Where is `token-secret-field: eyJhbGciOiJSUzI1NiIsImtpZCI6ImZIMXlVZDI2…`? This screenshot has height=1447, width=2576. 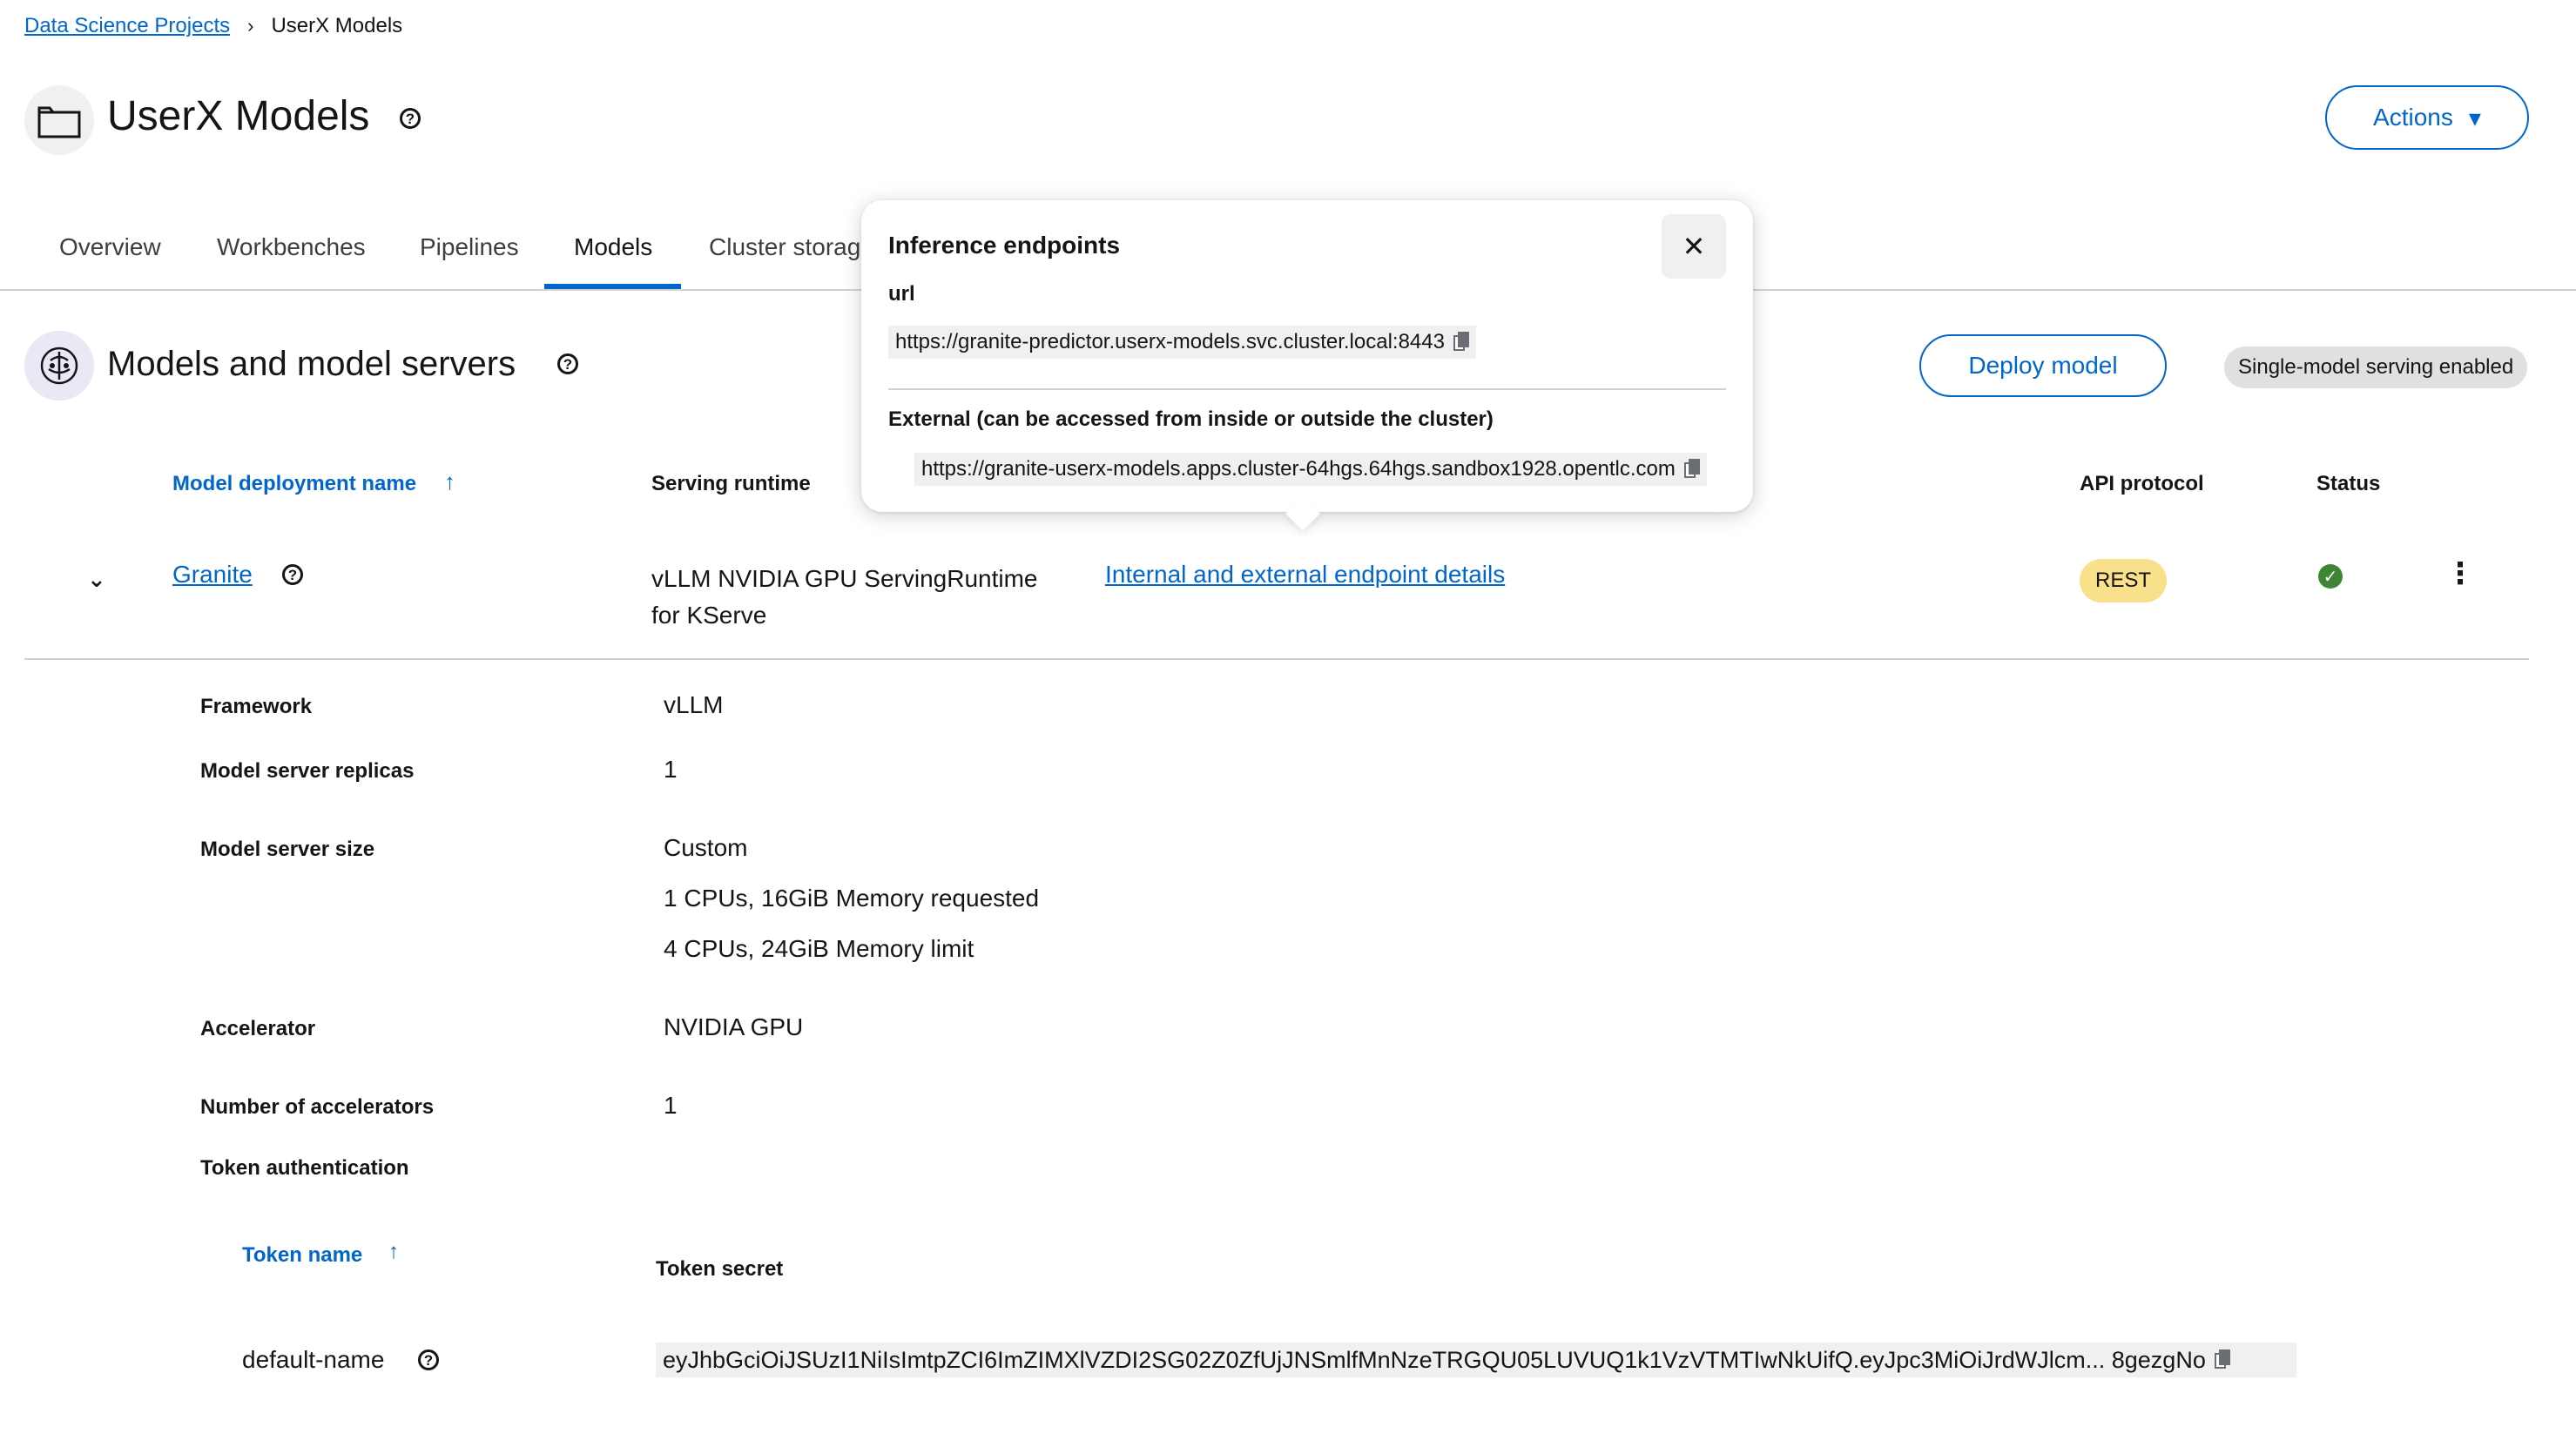
token-secret-field: eyJhbGciOiJSUzI1NiIsImtpZCI6ImZIMXlVZDI2… is located at coordinates (1476, 1360).